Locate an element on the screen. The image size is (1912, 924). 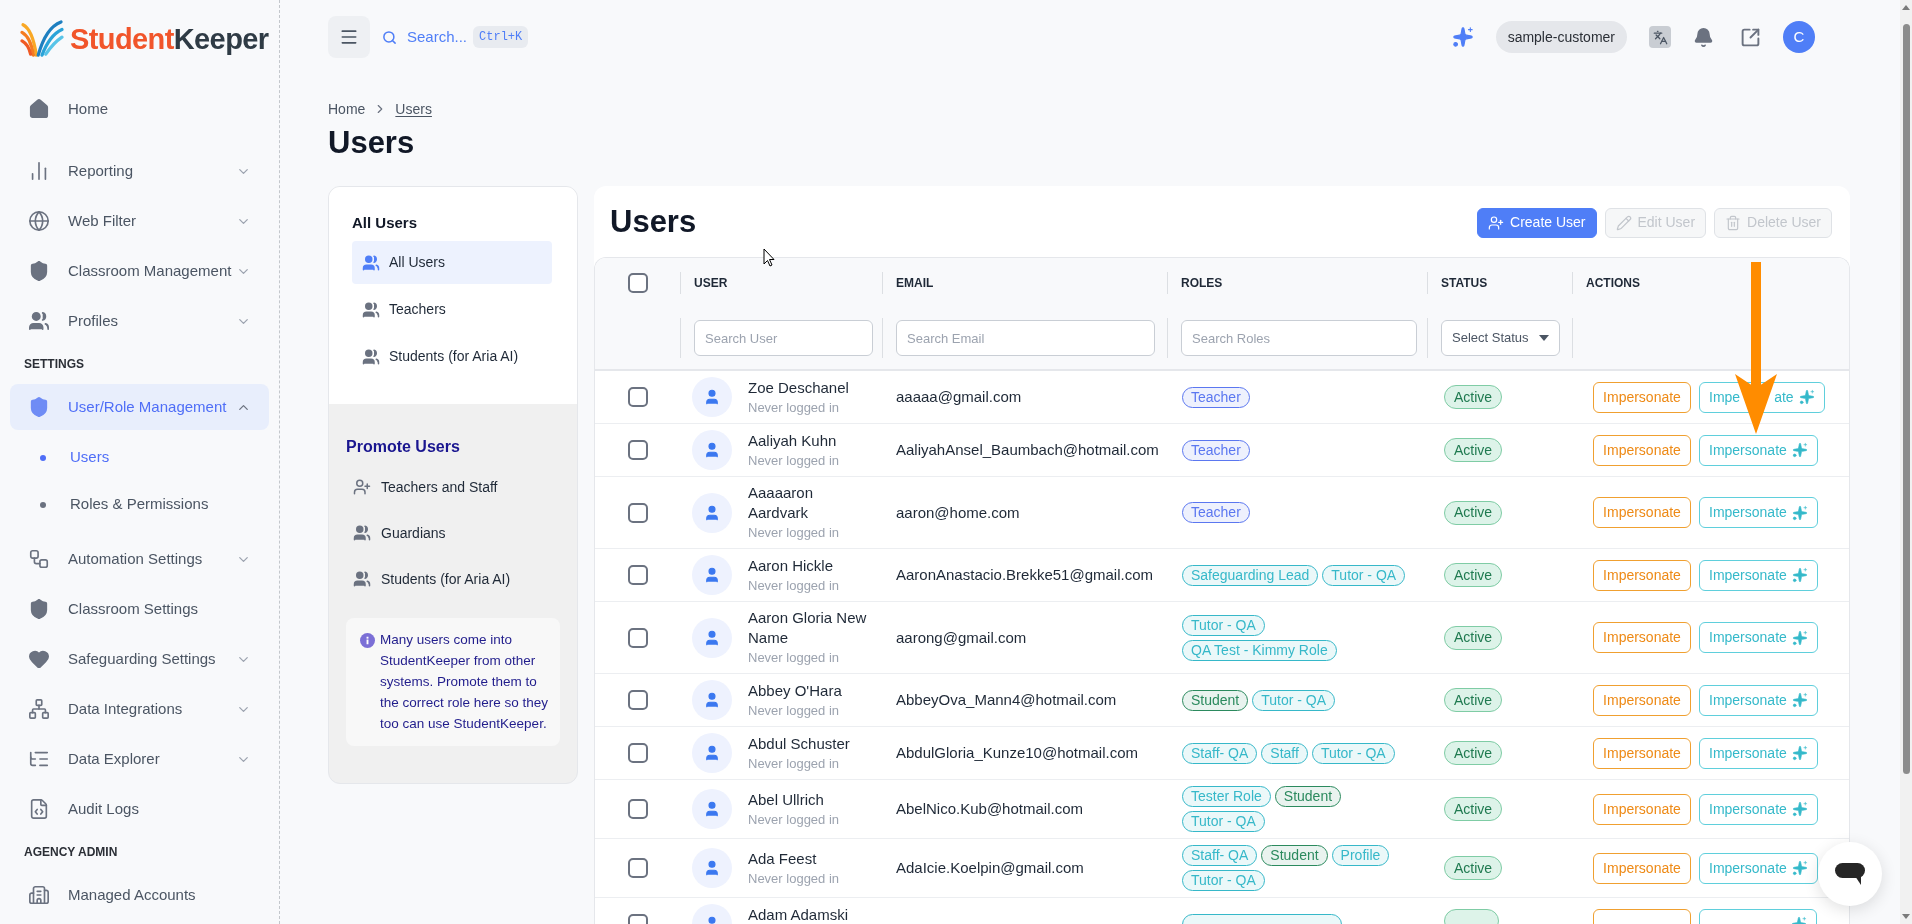
nav-subitem: Users is located at coordinates (139, 457).